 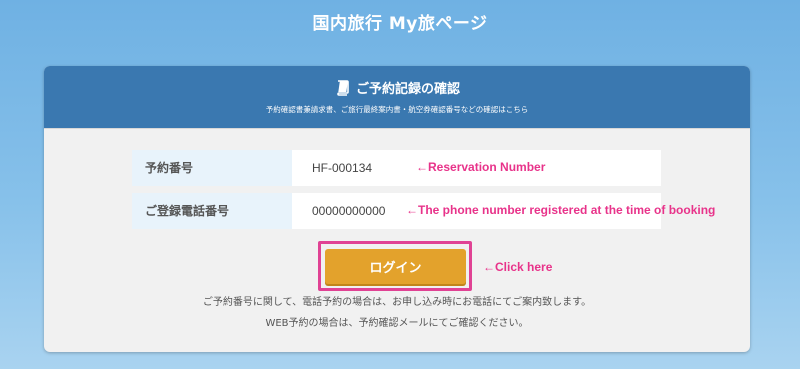 I want to click on login-annotation: ←Click here, so click(x=518, y=267).